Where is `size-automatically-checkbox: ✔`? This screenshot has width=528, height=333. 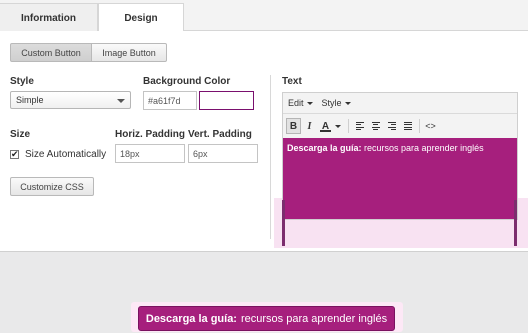 size-automatically-checkbox: ✔ is located at coordinates (14, 154).